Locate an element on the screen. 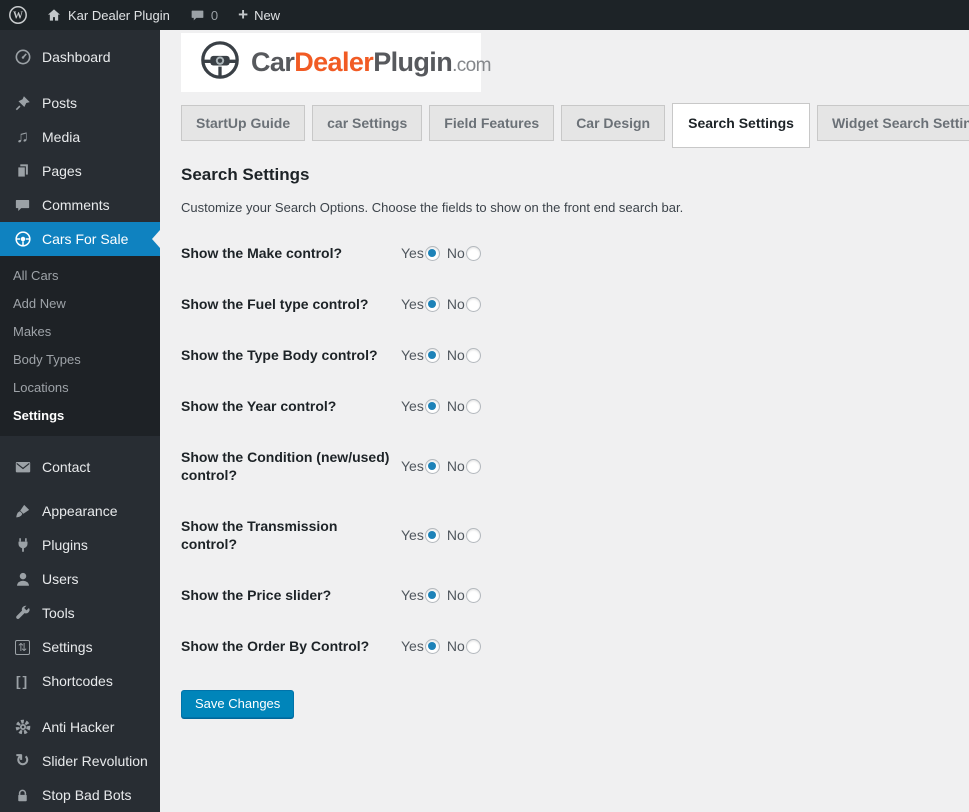  tab-field-features: Field Features is located at coordinates (492, 123).